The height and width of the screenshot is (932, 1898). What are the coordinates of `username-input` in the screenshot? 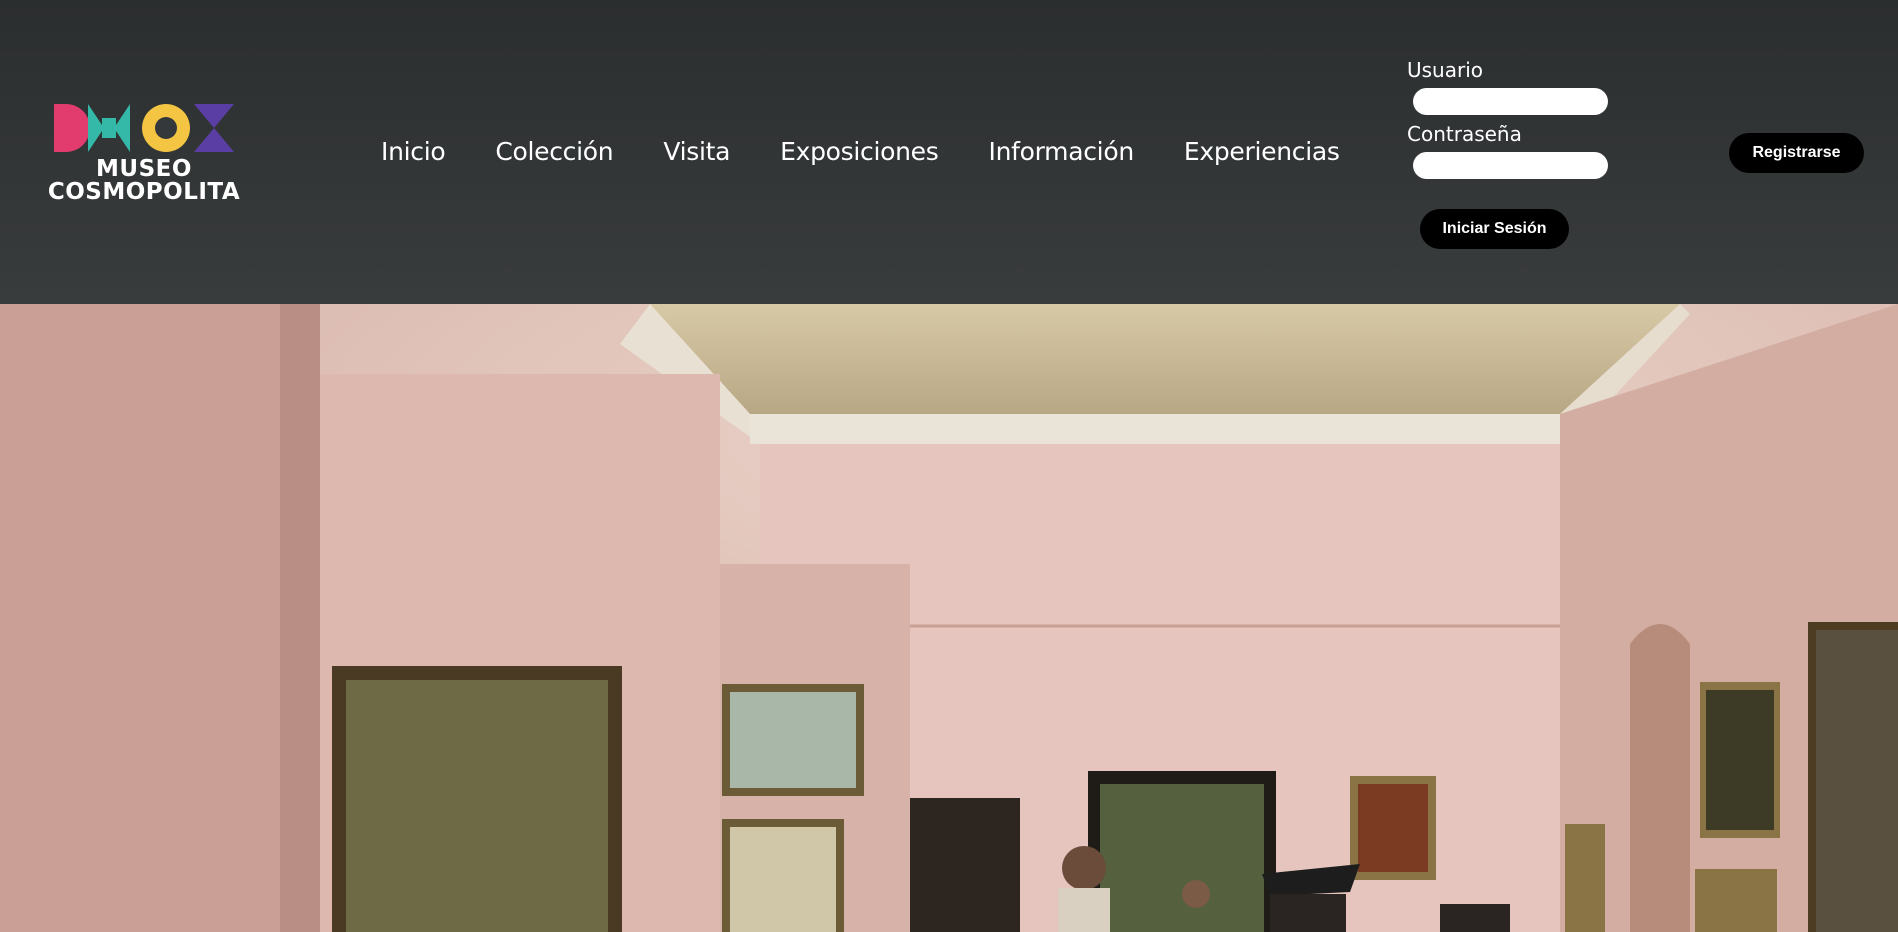 It's located at (1510, 101).